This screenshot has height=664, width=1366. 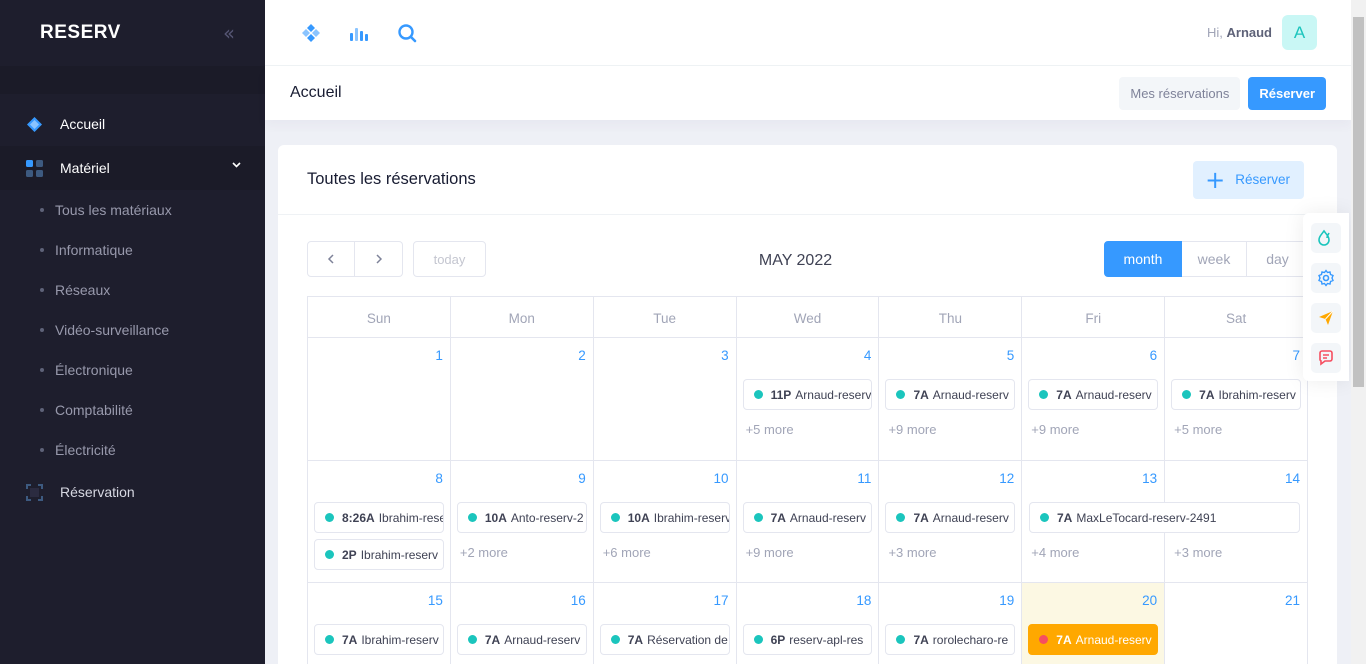 I want to click on calendar-day-cell: 8 8:26AIbrahim-reserv 2PIbrahim-reserv, so click(x=379, y=522).